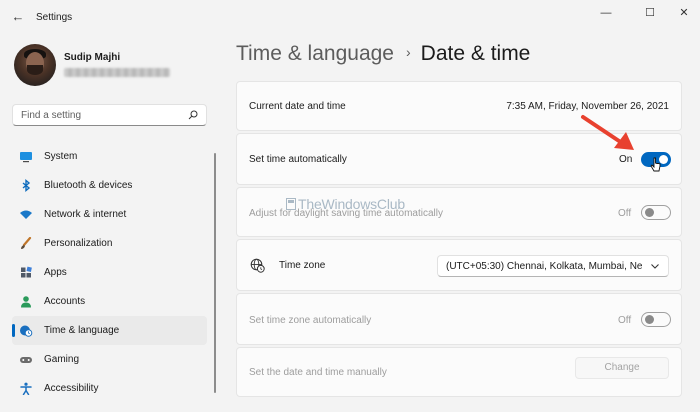 This screenshot has height=412, width=700. I want to click on minimize-button: —, so click(606, 13).